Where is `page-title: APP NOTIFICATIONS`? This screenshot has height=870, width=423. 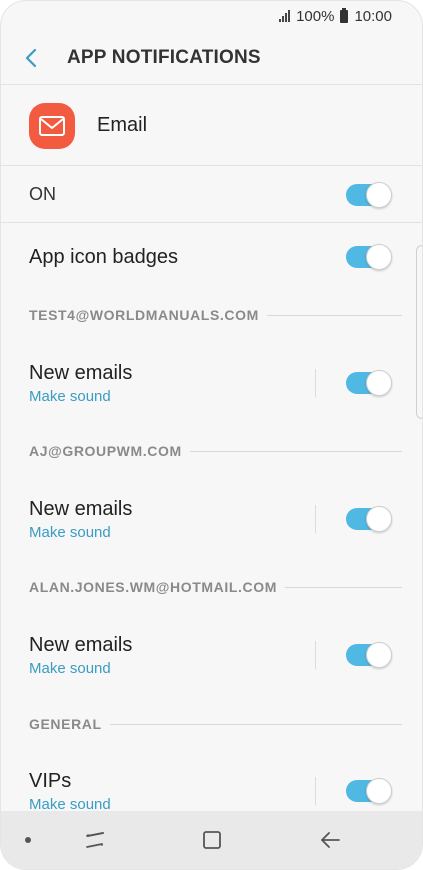 page-title: APP NOTIFICATIONS is located at coordinates (164, 57).